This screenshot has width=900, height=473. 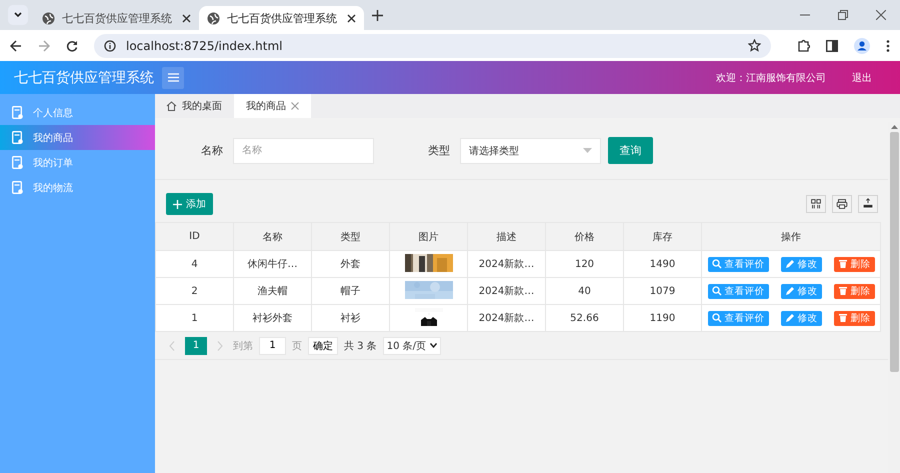 What do you see at coordinates (16, 46) in the screenshot?
I see `back-icon` at bounding box center [16, 46].